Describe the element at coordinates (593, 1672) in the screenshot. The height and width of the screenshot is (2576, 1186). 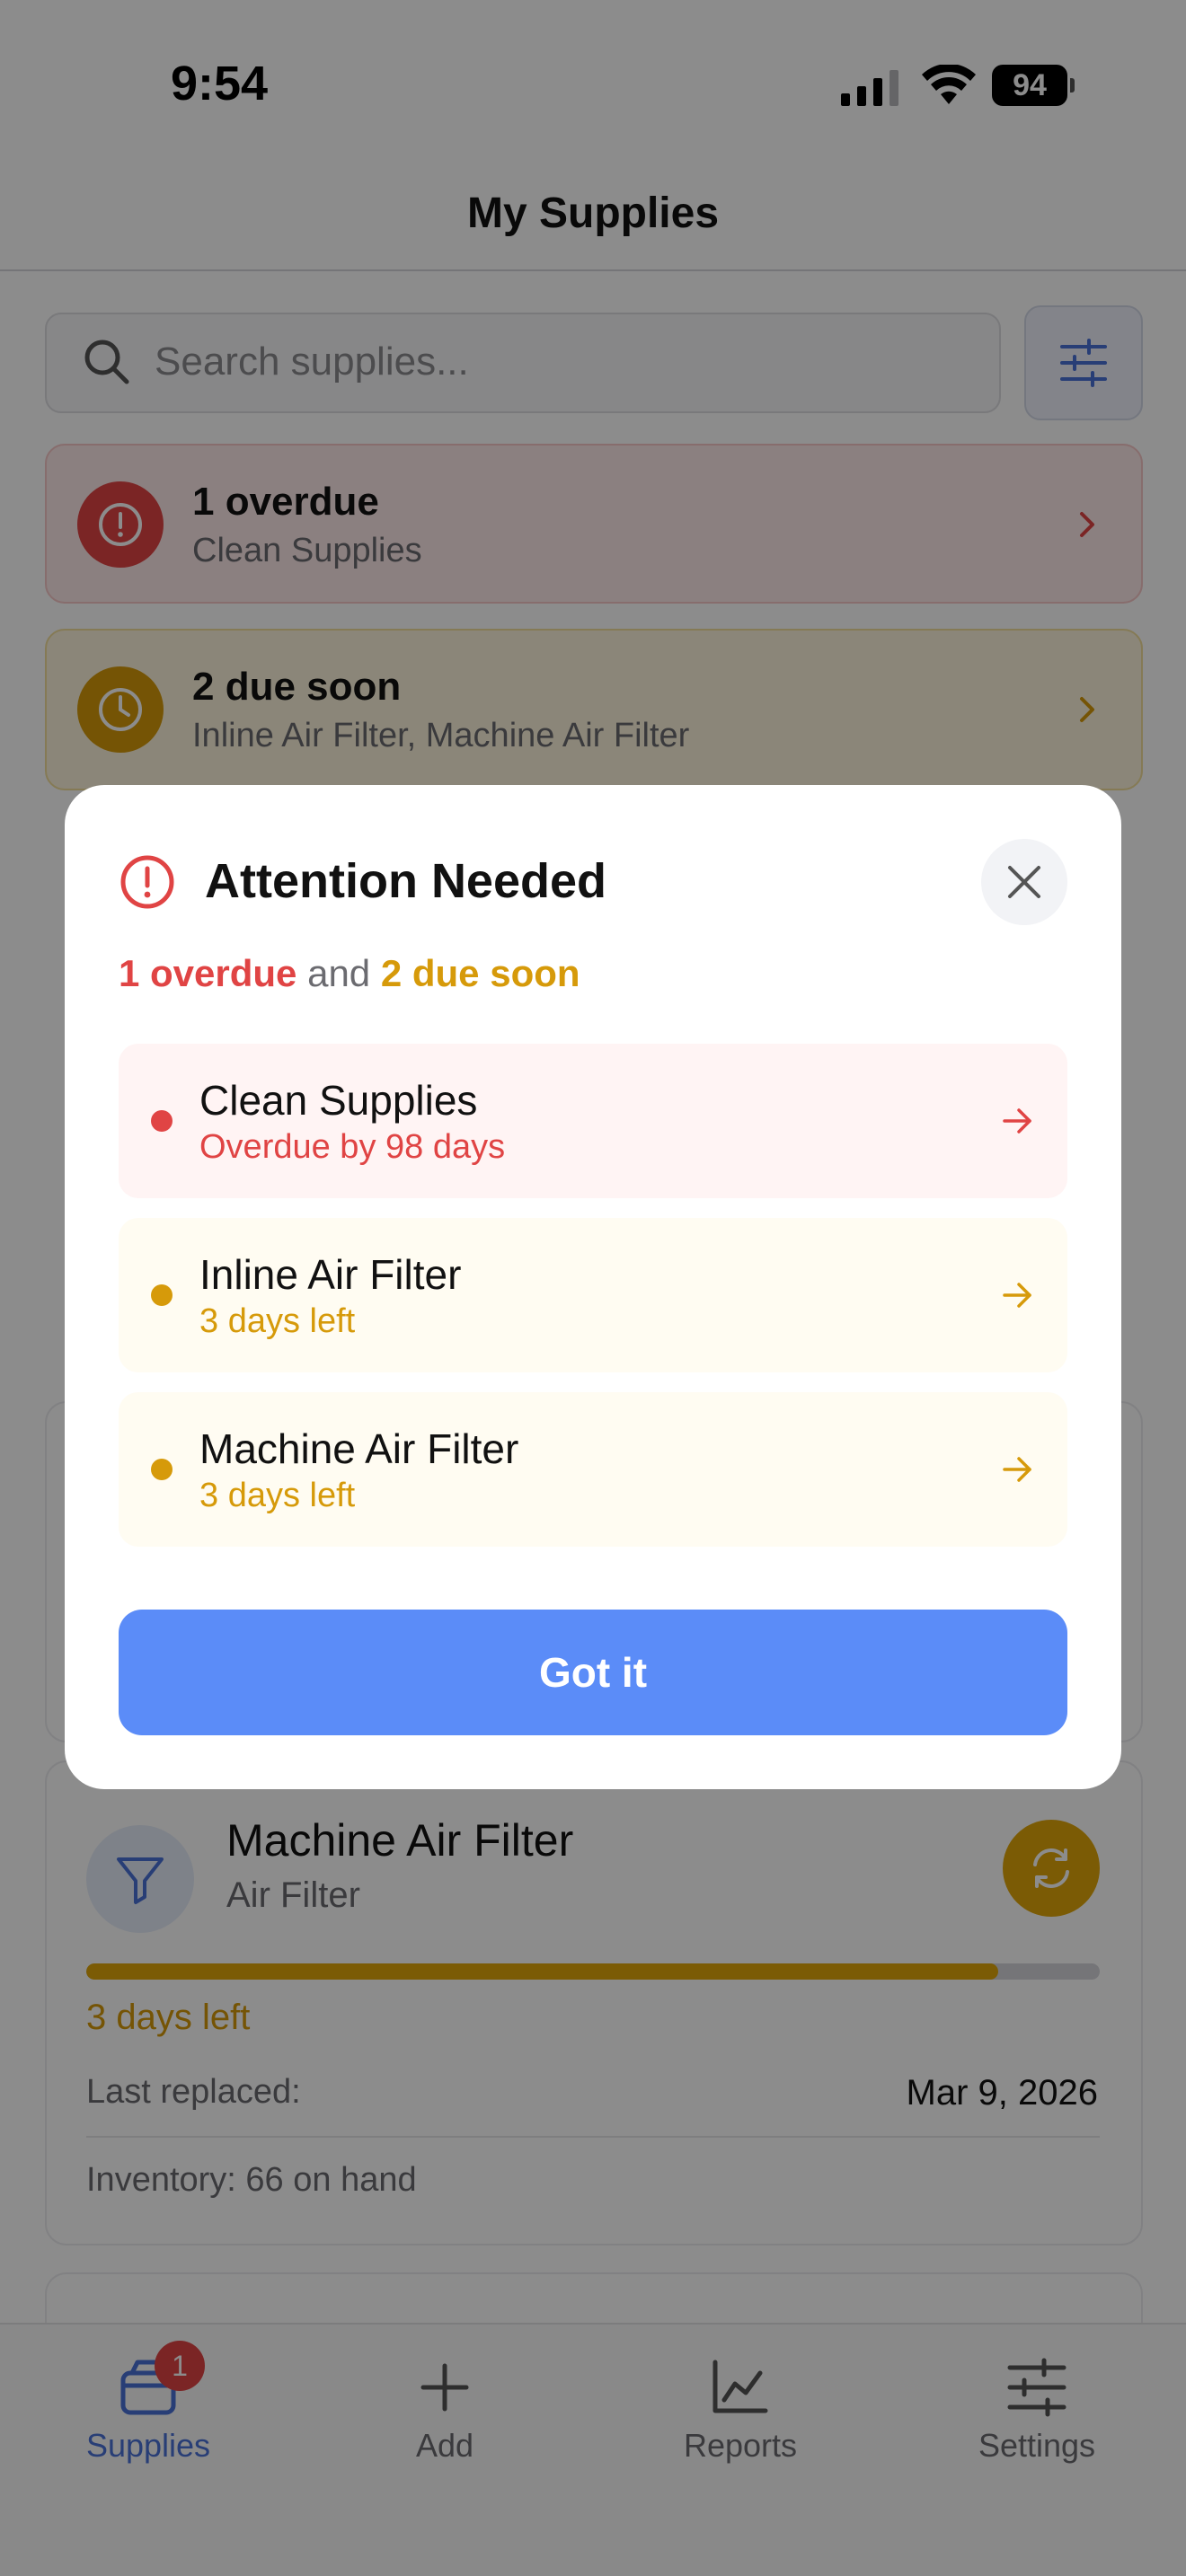
I see `got-it-button: Got it` at that location.